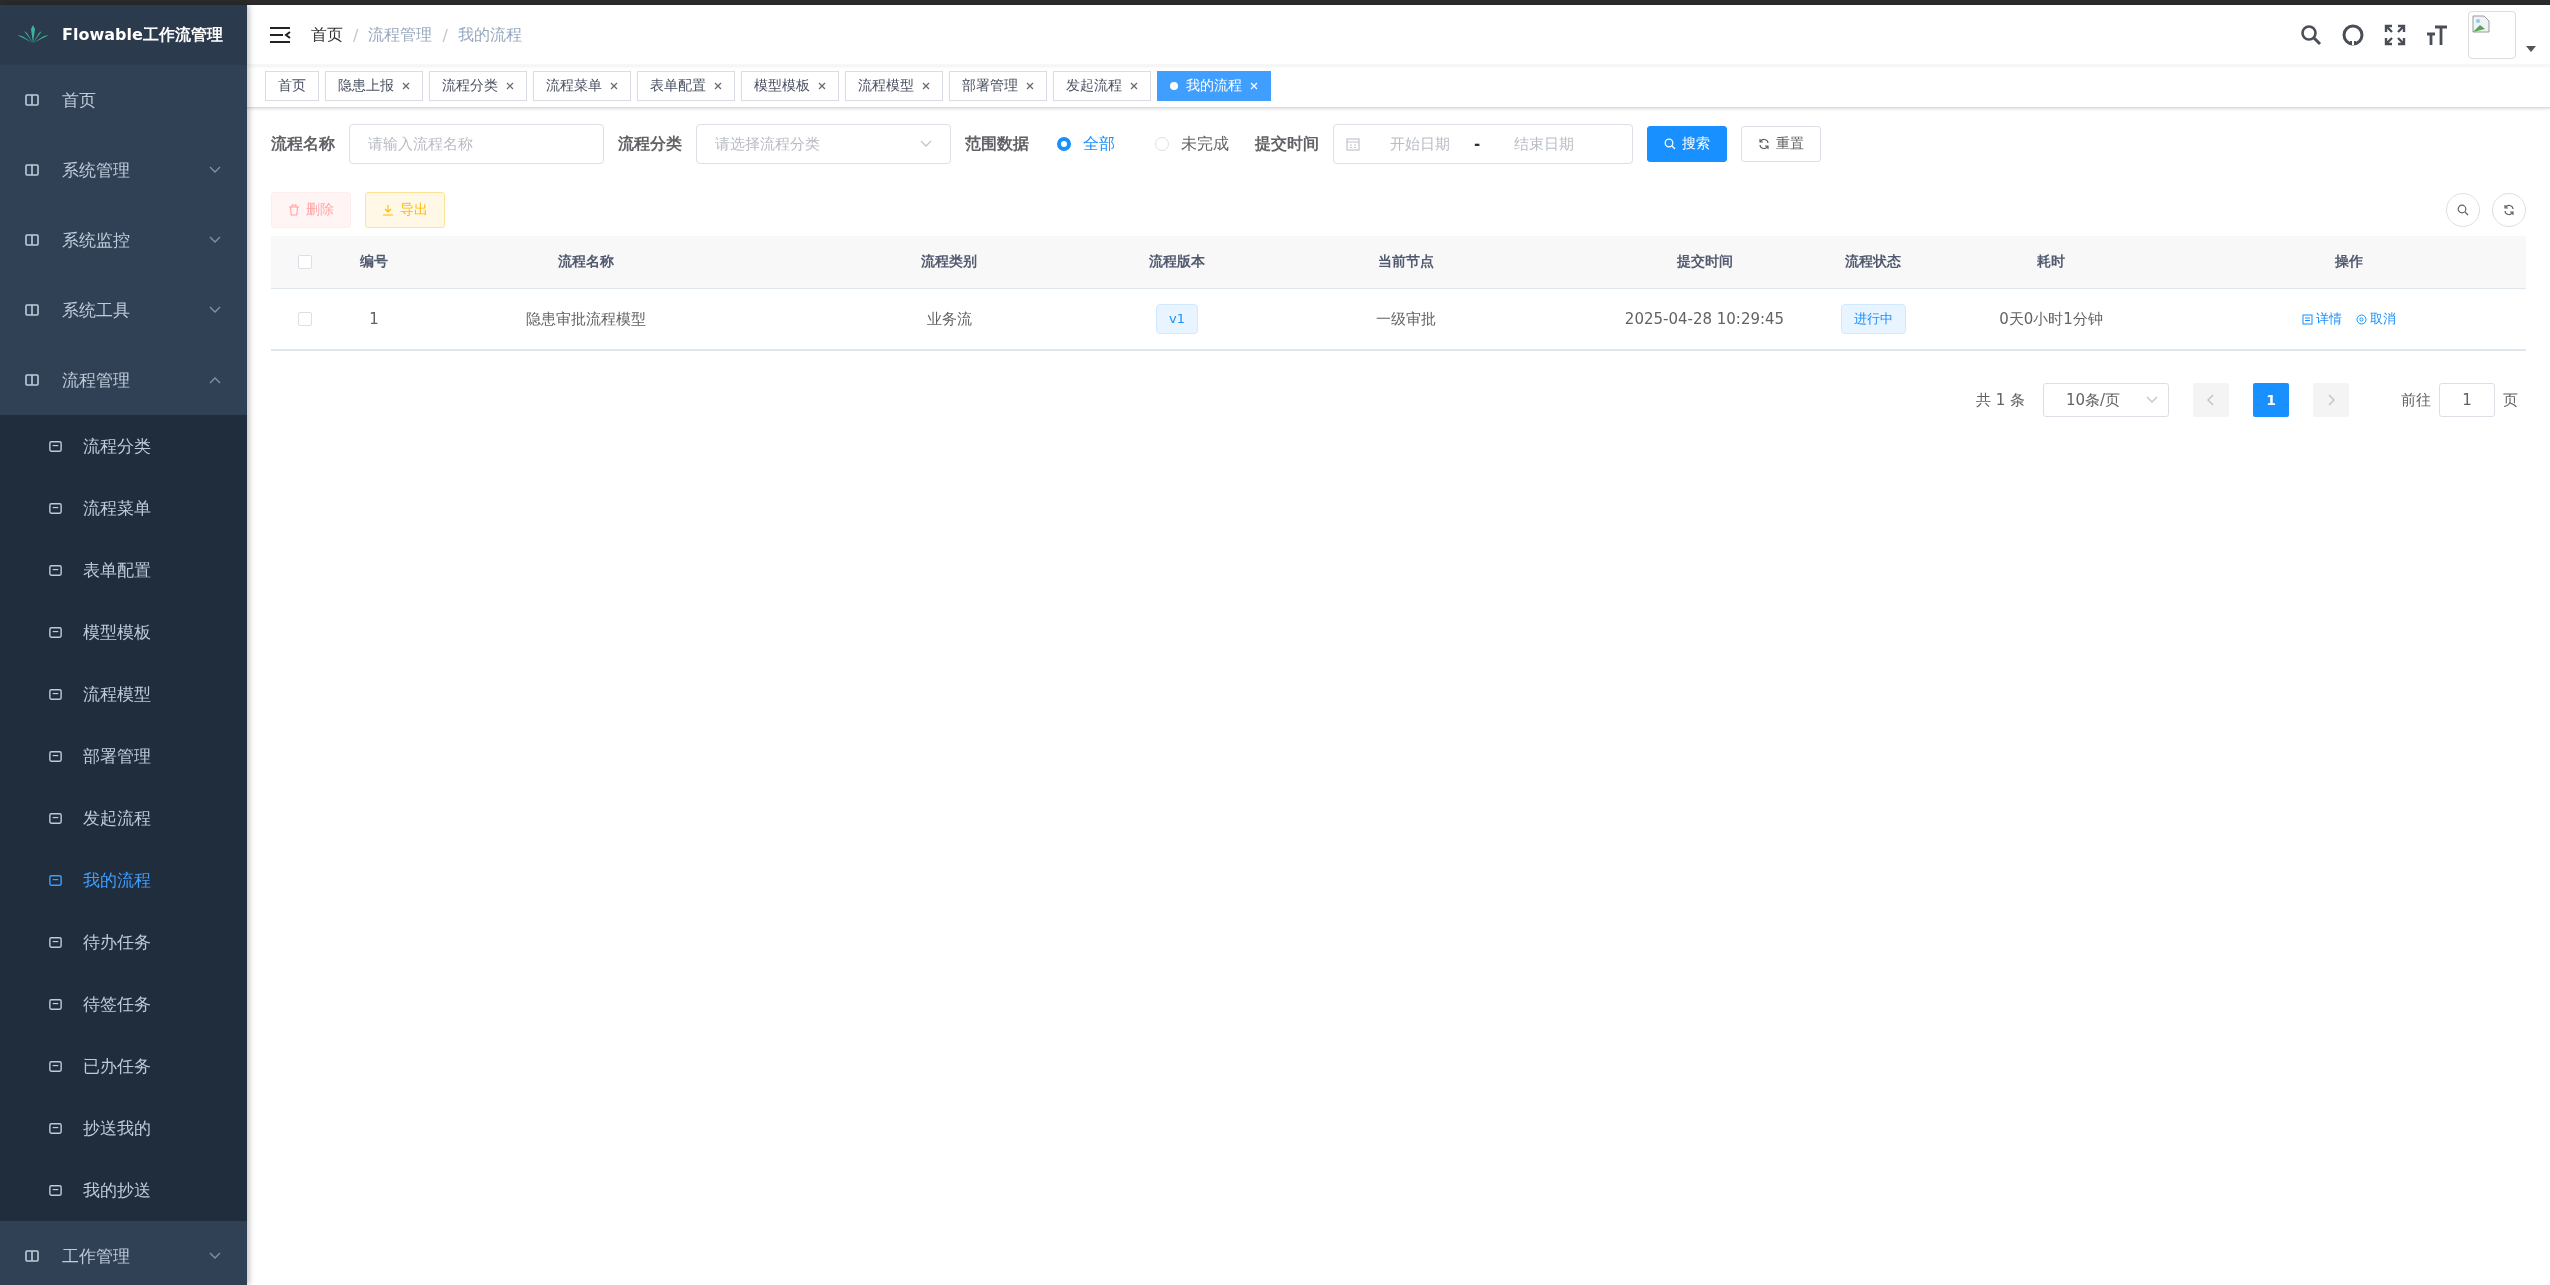 The image size is (2550, 1285). Describe the element at coordinates (123, 1004) in the screenshot. I see `sidebar-submenu-item: 待签任务` at that location.